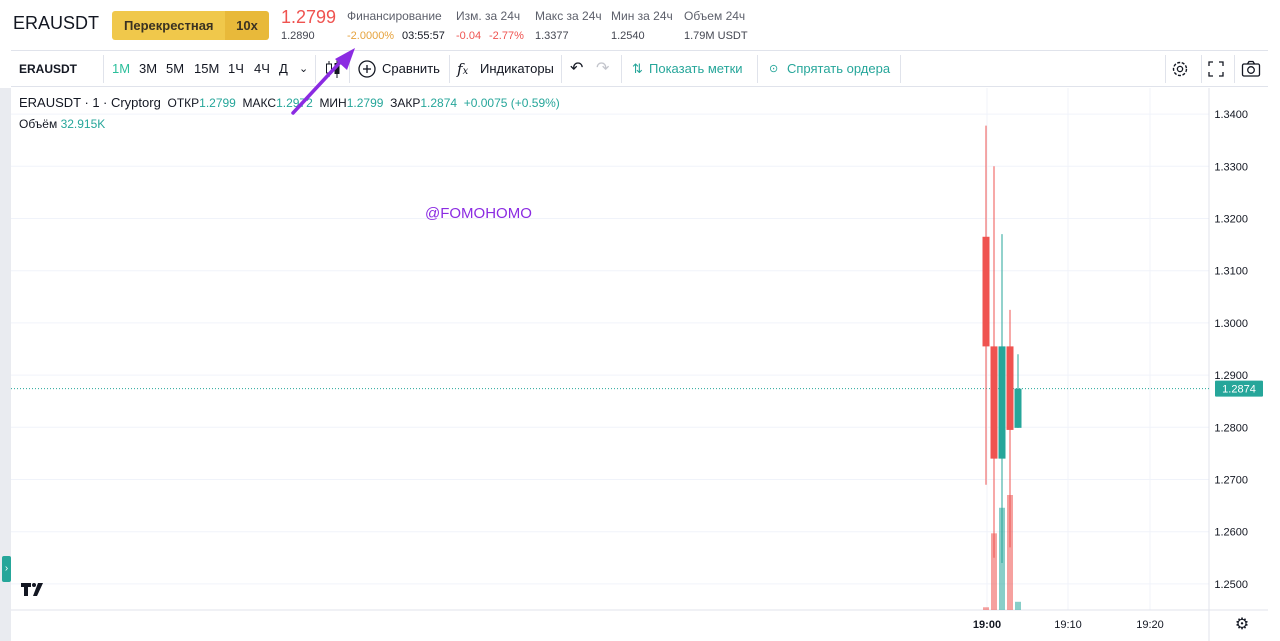 The image size is (1280, 641). Describe the element at coordinates (168, 25) in the screenshot. I see `margin-mode-button: Перекрестная` at that location.